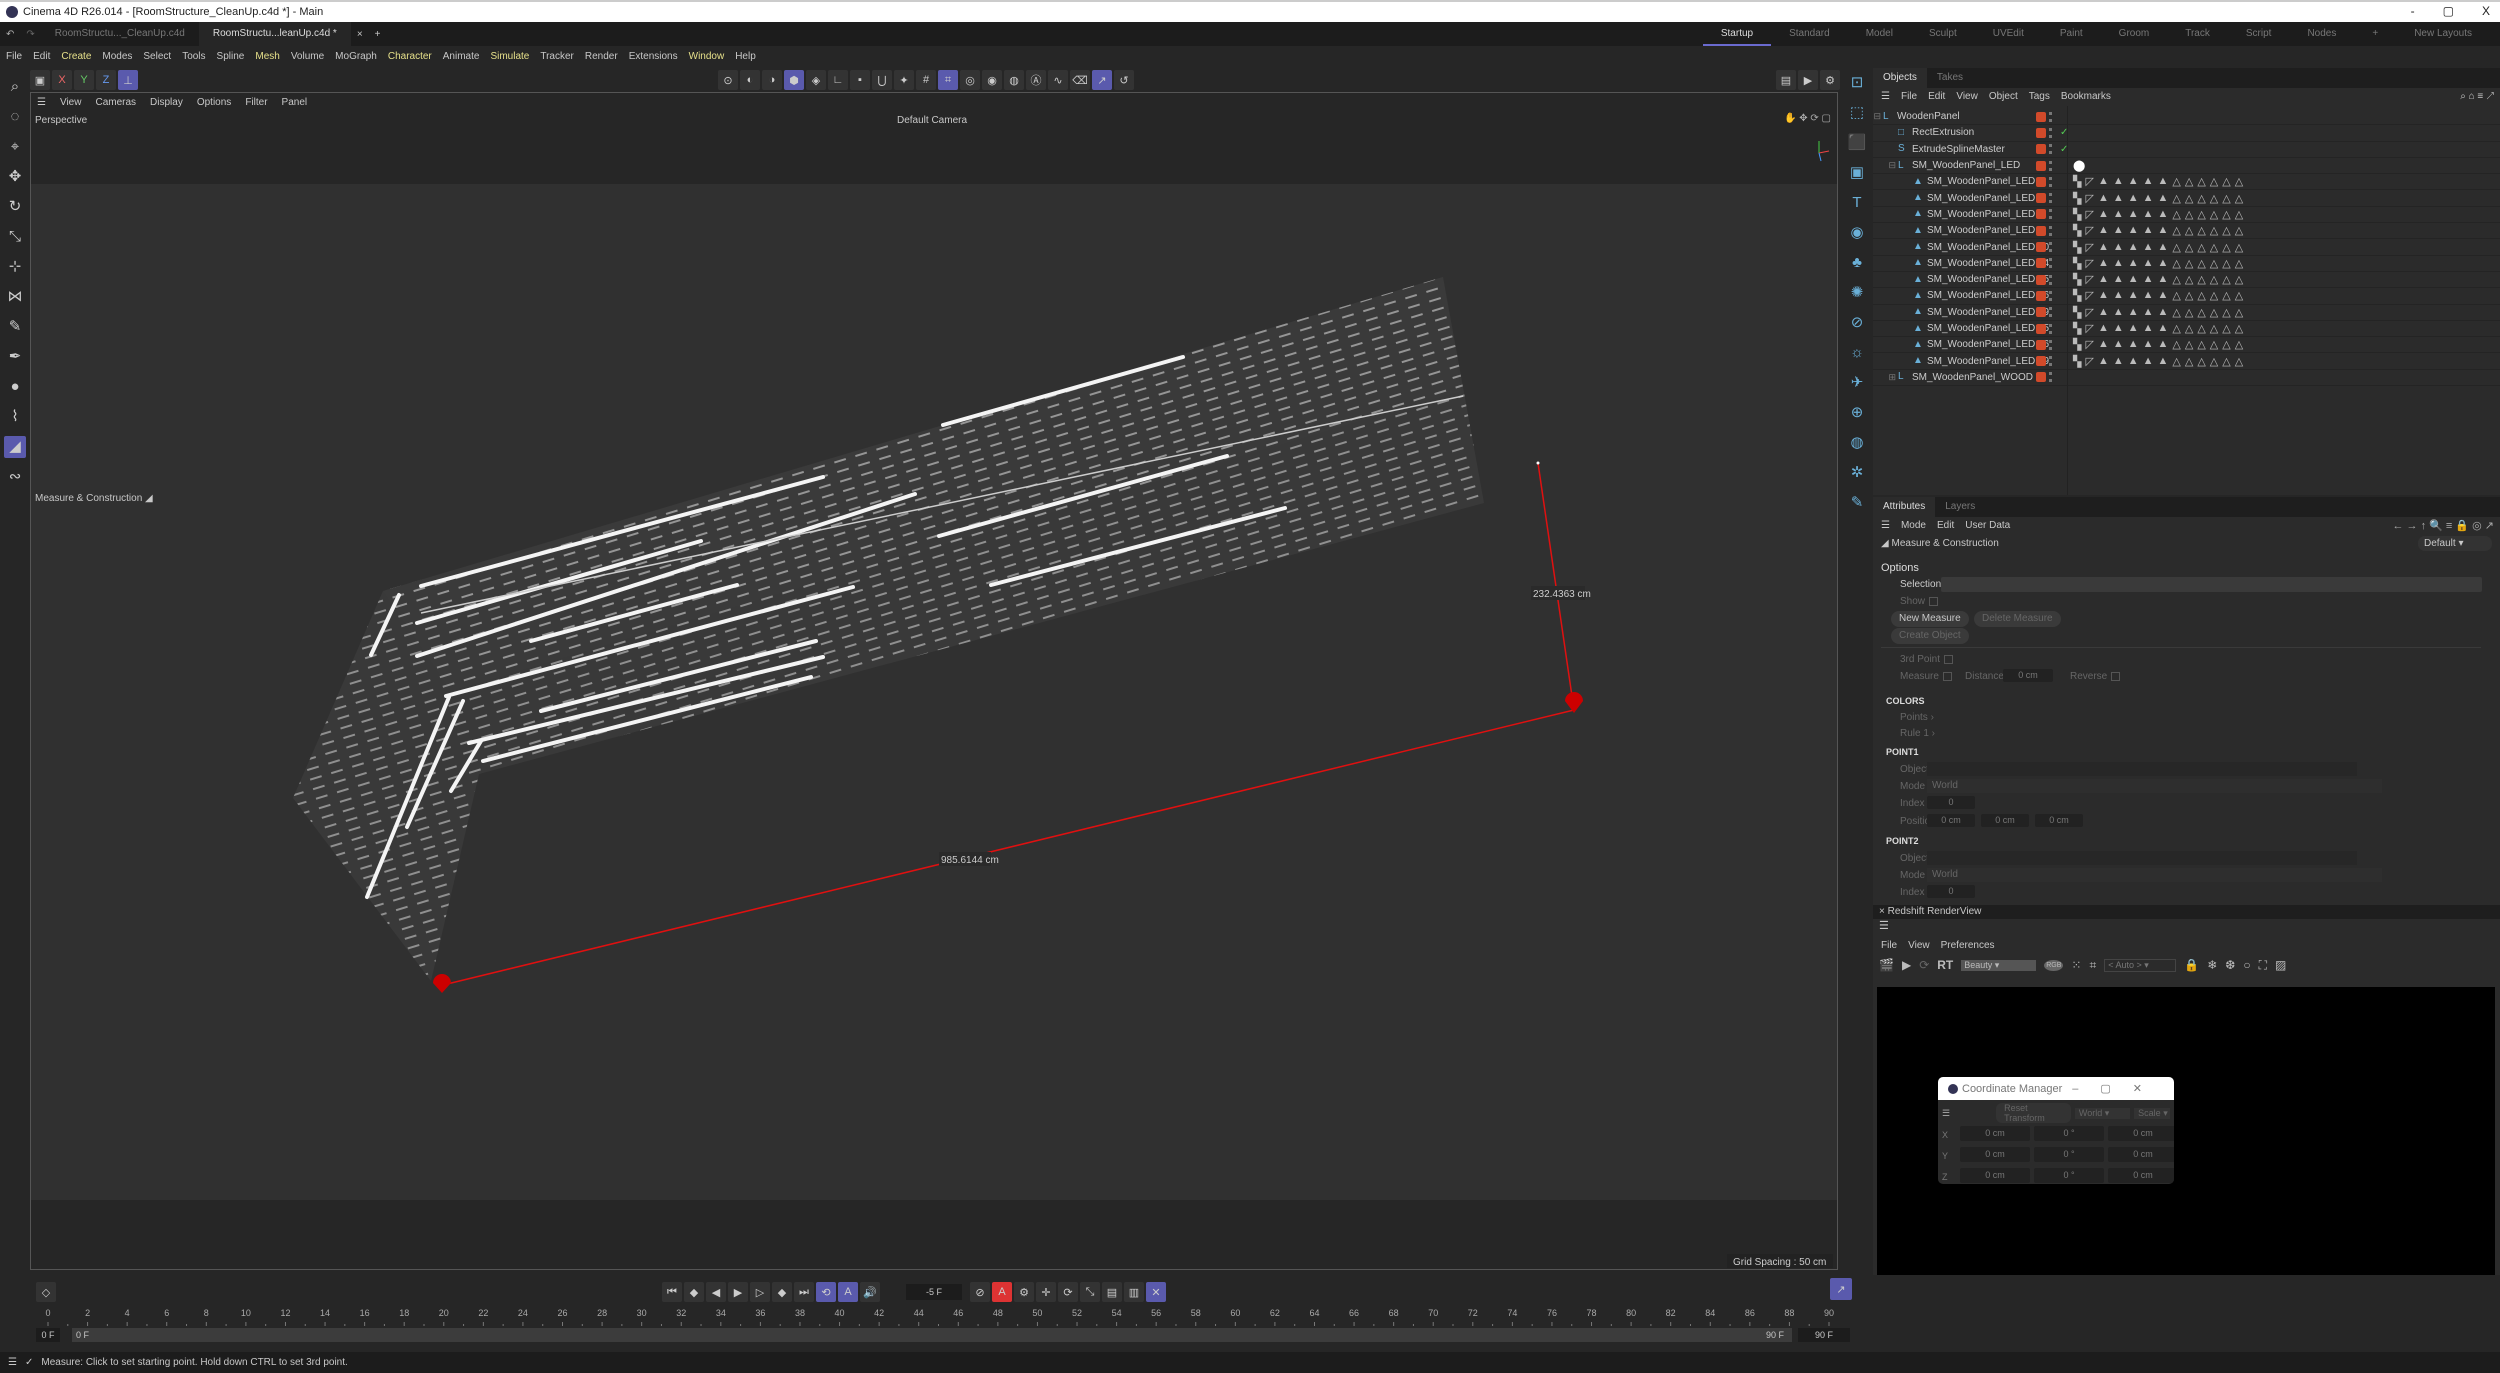  I want to click on object-row: ▲ SM_WoodenPanel_LED 2 ▚ ◸ ▲ ▲ ▲ ▲ ▲ △ △ △ △ △ △, so click(2186, 215).